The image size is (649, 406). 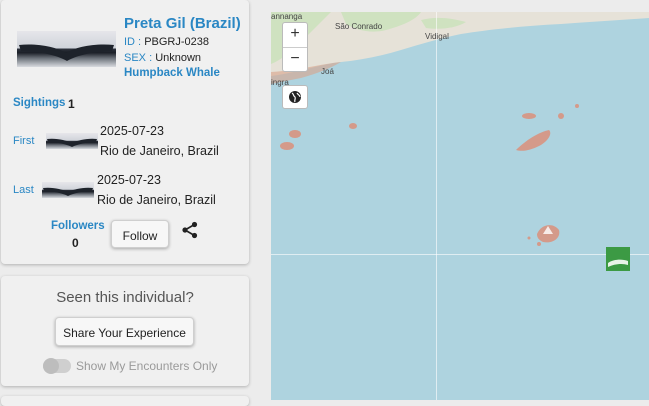 What do you see at coordinates (190, 230) in the screenshot?
I see `share-icon` at bounding box center [190, 230].